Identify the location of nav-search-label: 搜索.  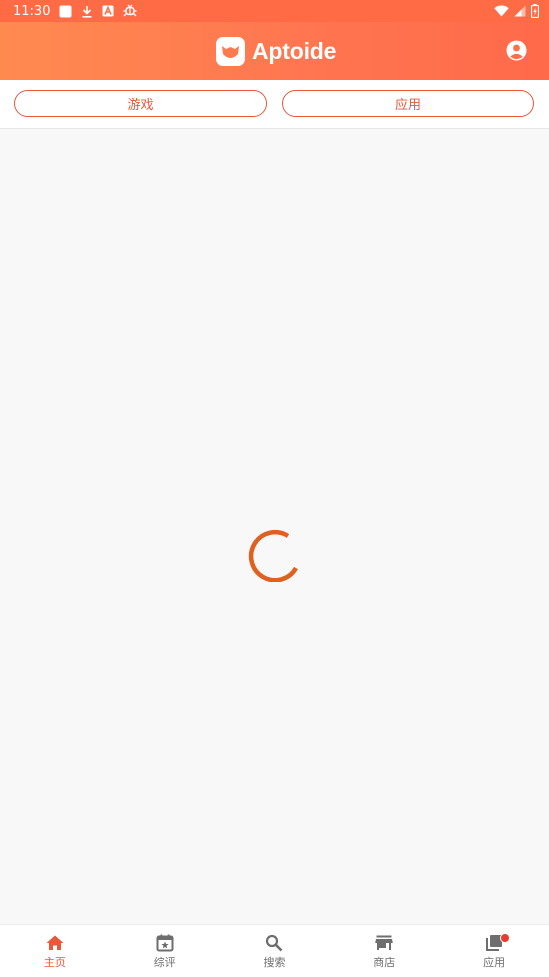
(274, 962).